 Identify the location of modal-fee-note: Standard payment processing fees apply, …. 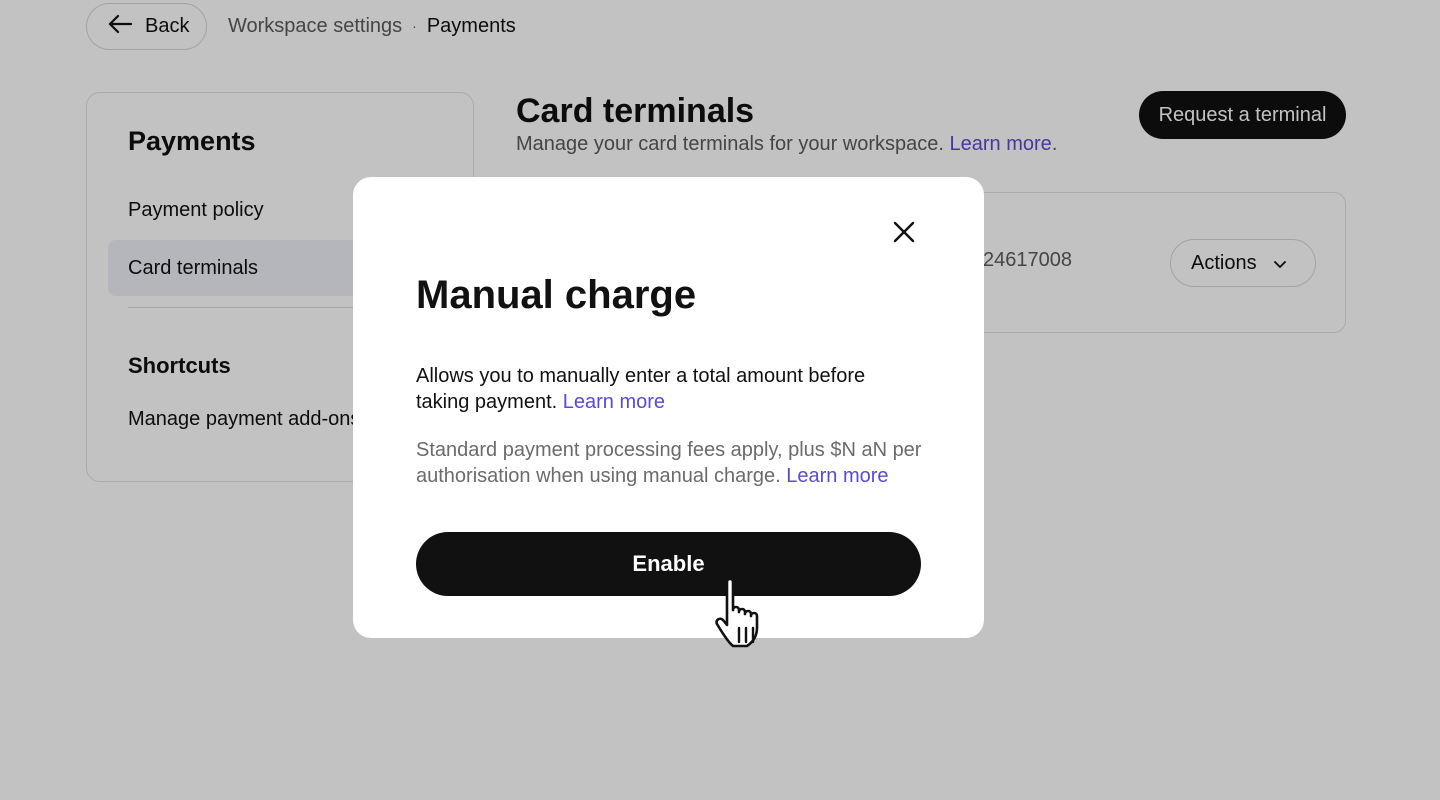
(671, 463).